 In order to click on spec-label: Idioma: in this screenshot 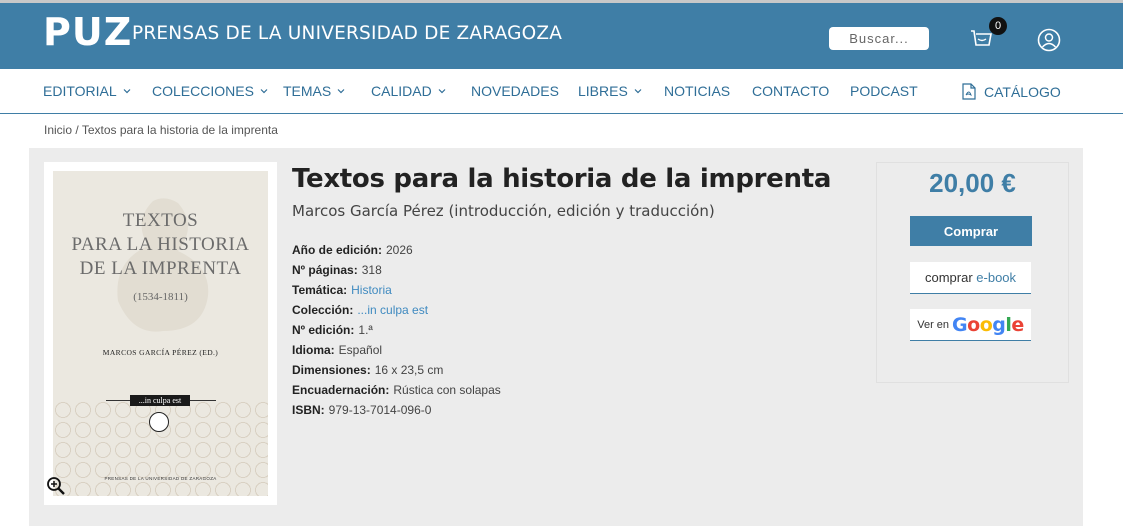, I will do `click(313, 350)`.